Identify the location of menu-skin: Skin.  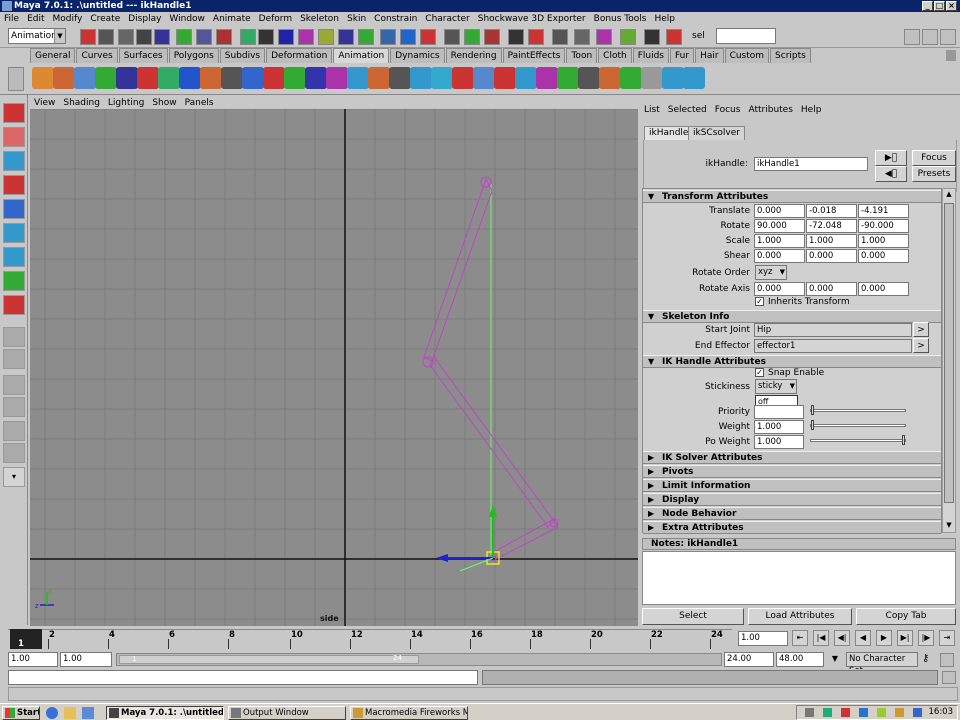
(356, 19).